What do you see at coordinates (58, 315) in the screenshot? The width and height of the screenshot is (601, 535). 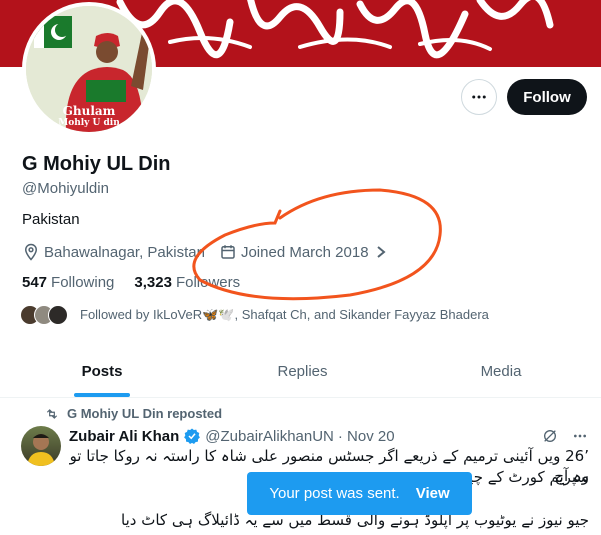 I see `follower-avatar` at bounding box center [58, 315].